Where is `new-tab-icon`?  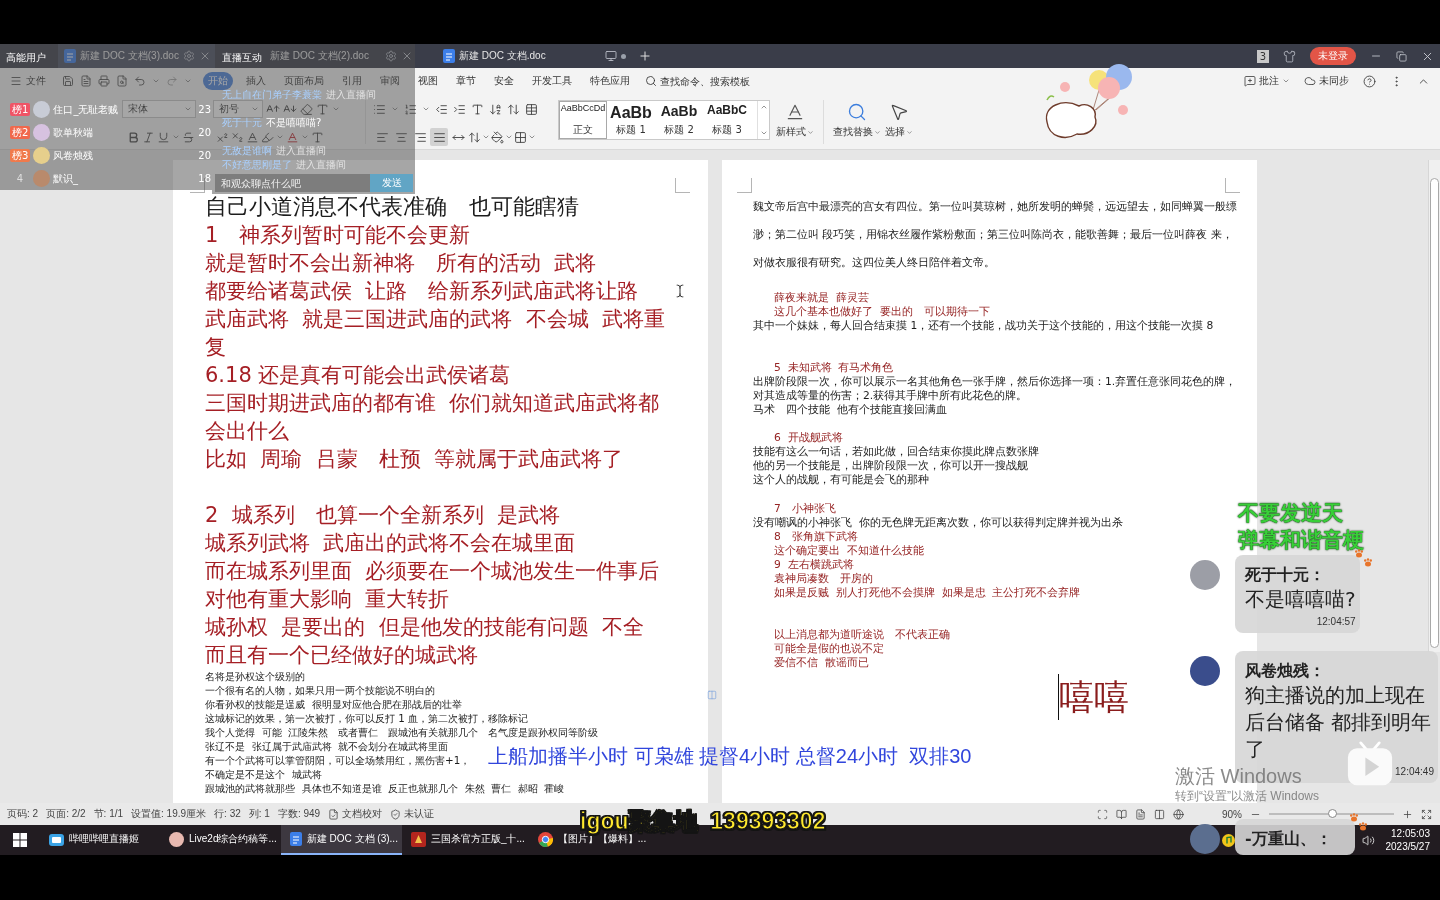
new-tab-icon is located at coordinates (645, 56).